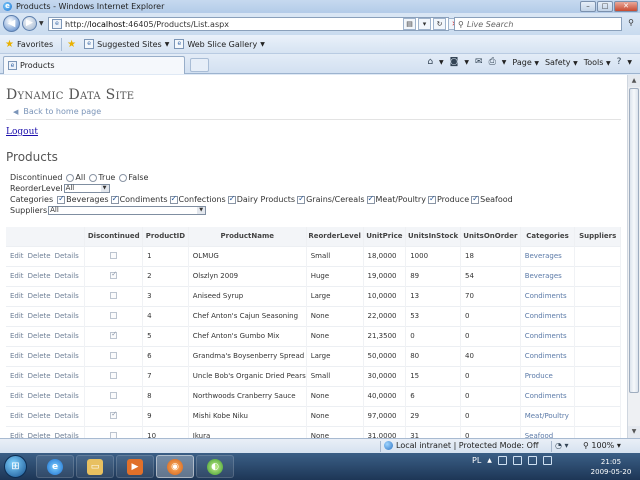 Image resolution: width=640 pixels, height=480 pixels. What do you see at coordinates (602, 445) in the screenshot?
I see `zoom-level: ⚲ 100% ▾` at bounding box center [602, 445].